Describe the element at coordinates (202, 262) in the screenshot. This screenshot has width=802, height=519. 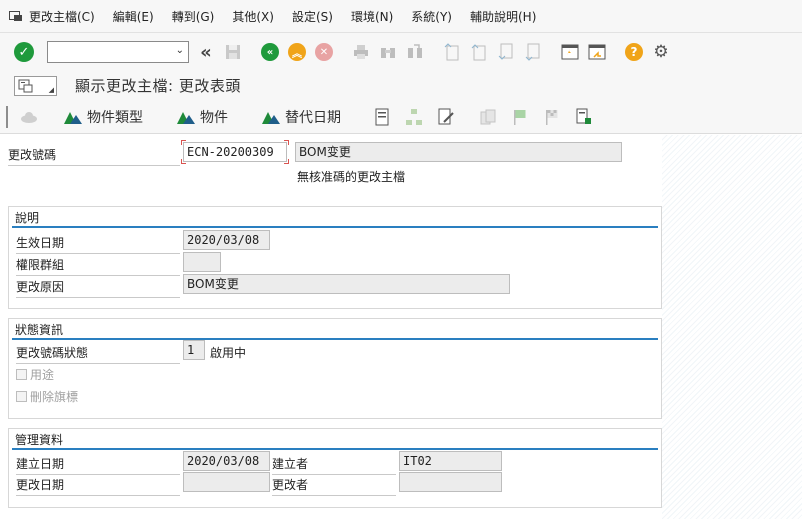
I see `auth-group-field` at that location.